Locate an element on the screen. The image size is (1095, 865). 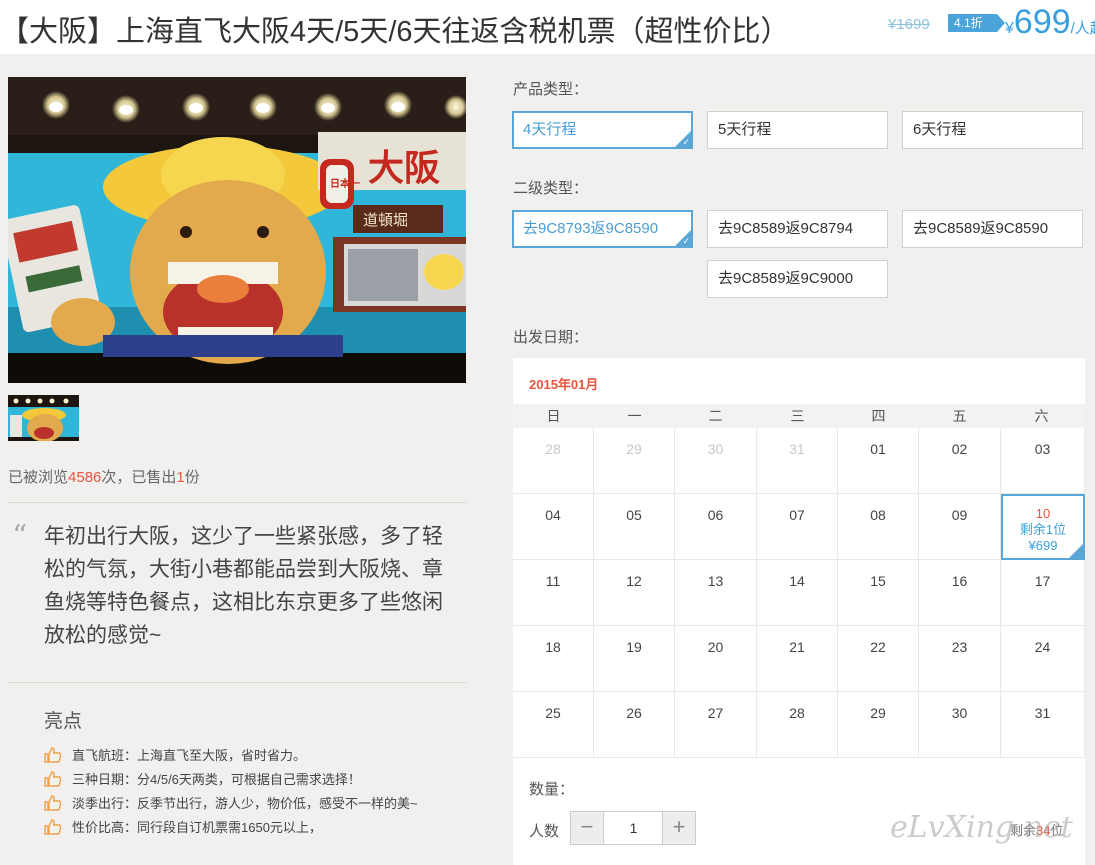
thumbnail-image is located at coordinates (43, 418).